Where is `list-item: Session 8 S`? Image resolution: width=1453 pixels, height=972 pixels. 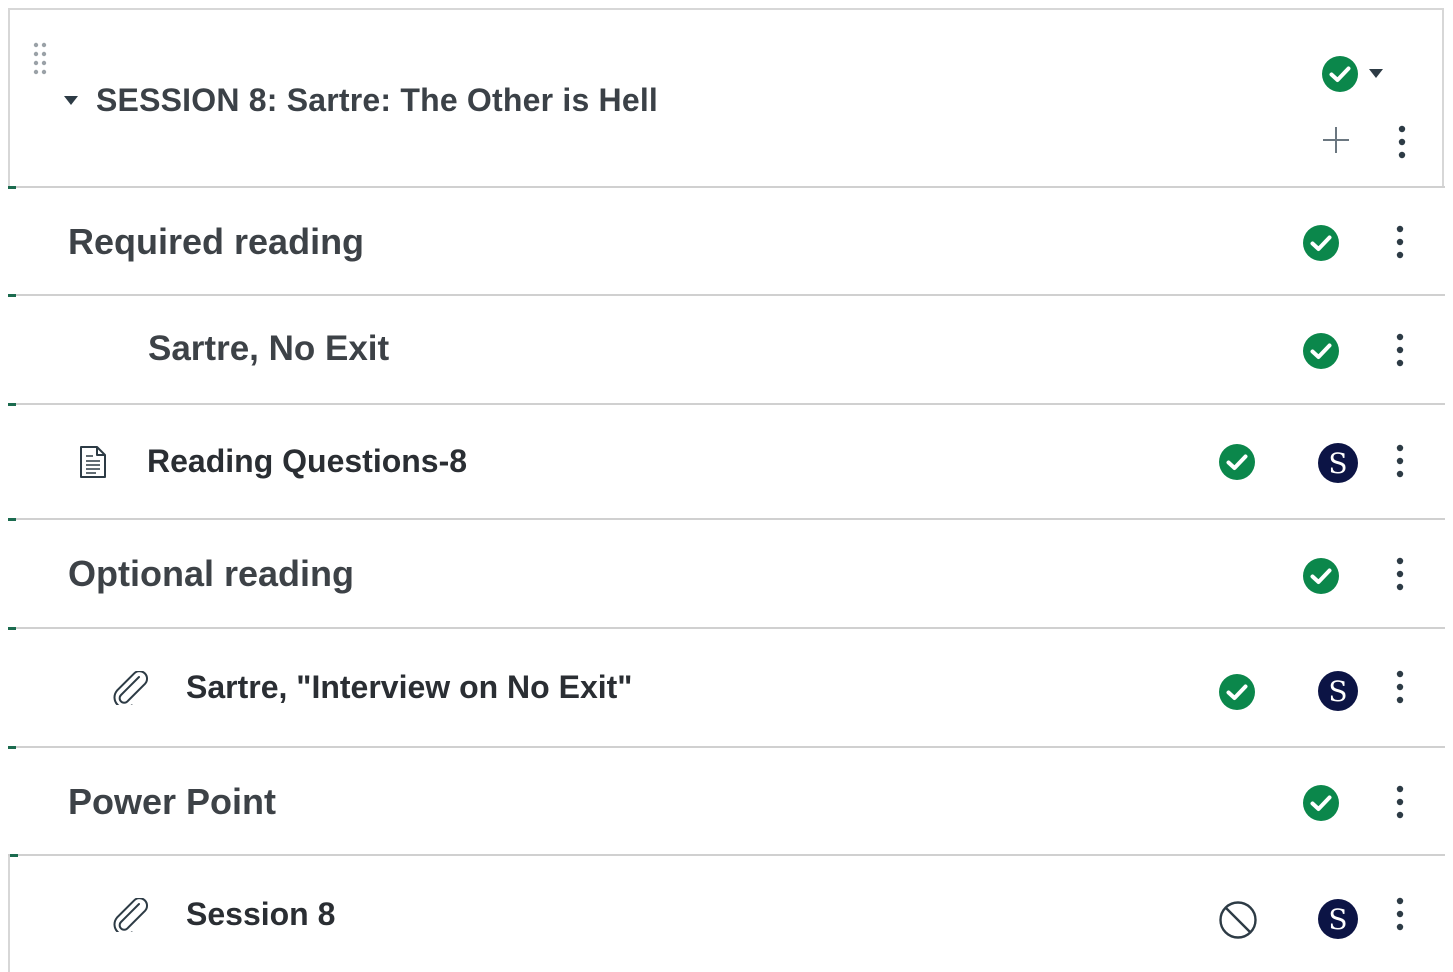
list-item: Session 8 S is located at coordinates (726, 913).